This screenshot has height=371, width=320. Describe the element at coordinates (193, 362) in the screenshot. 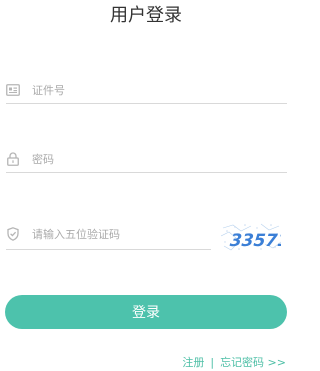

I see `register-link: 注册` at that location.